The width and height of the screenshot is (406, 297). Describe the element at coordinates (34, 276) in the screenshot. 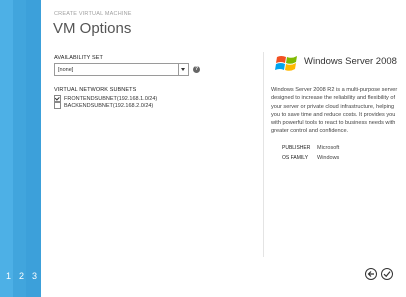

I see `step-3: 3` at that location.